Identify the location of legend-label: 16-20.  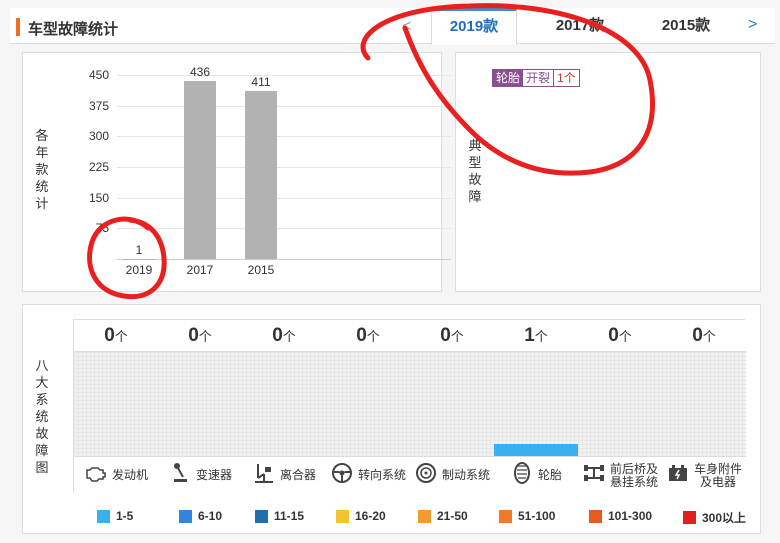
(370, 516).